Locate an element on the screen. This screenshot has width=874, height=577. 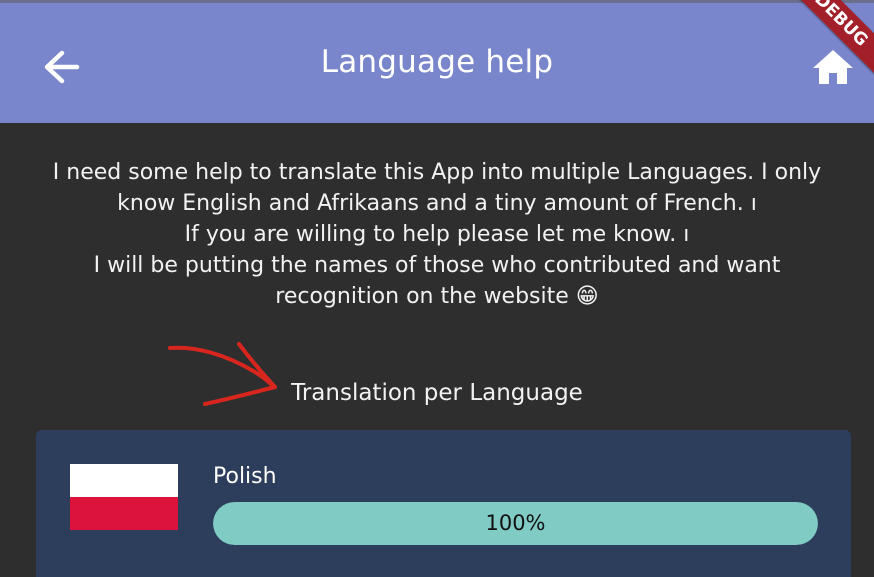
translation-progress-bar: 100% is located at coordinates (515, 523).